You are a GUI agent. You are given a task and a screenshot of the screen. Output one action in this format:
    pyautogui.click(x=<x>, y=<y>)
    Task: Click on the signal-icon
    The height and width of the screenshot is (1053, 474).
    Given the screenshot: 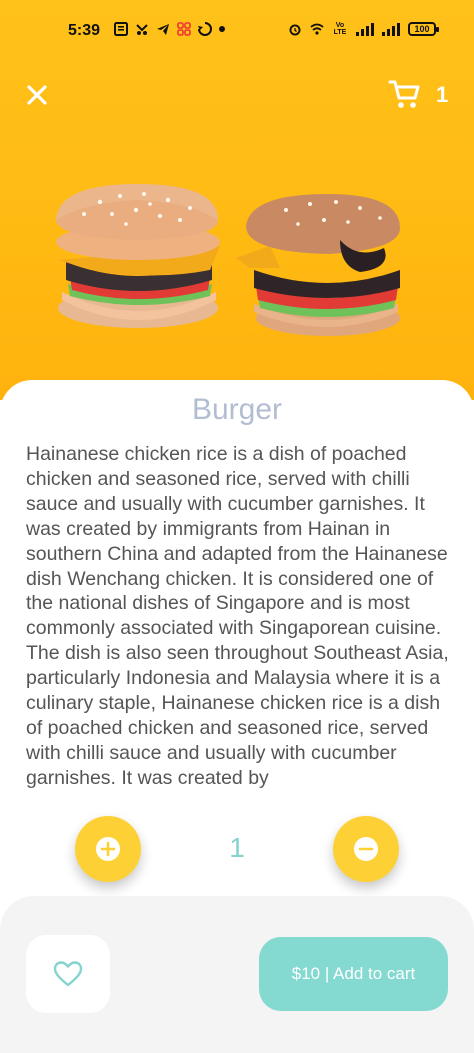 What is the action you would take?
    pyautogui.click(x=365, y=29)
    